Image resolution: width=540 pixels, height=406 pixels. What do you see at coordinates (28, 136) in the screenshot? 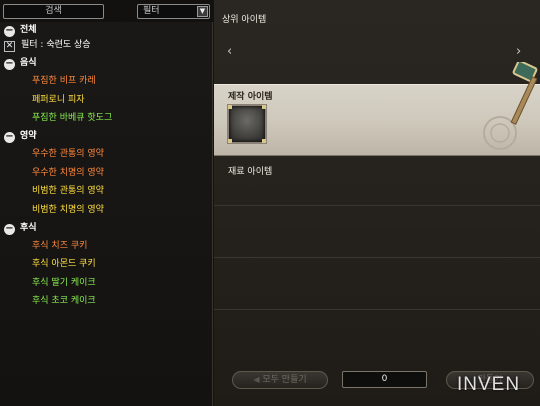
I see `category-label: 영약` at bounding box center [28, 136].